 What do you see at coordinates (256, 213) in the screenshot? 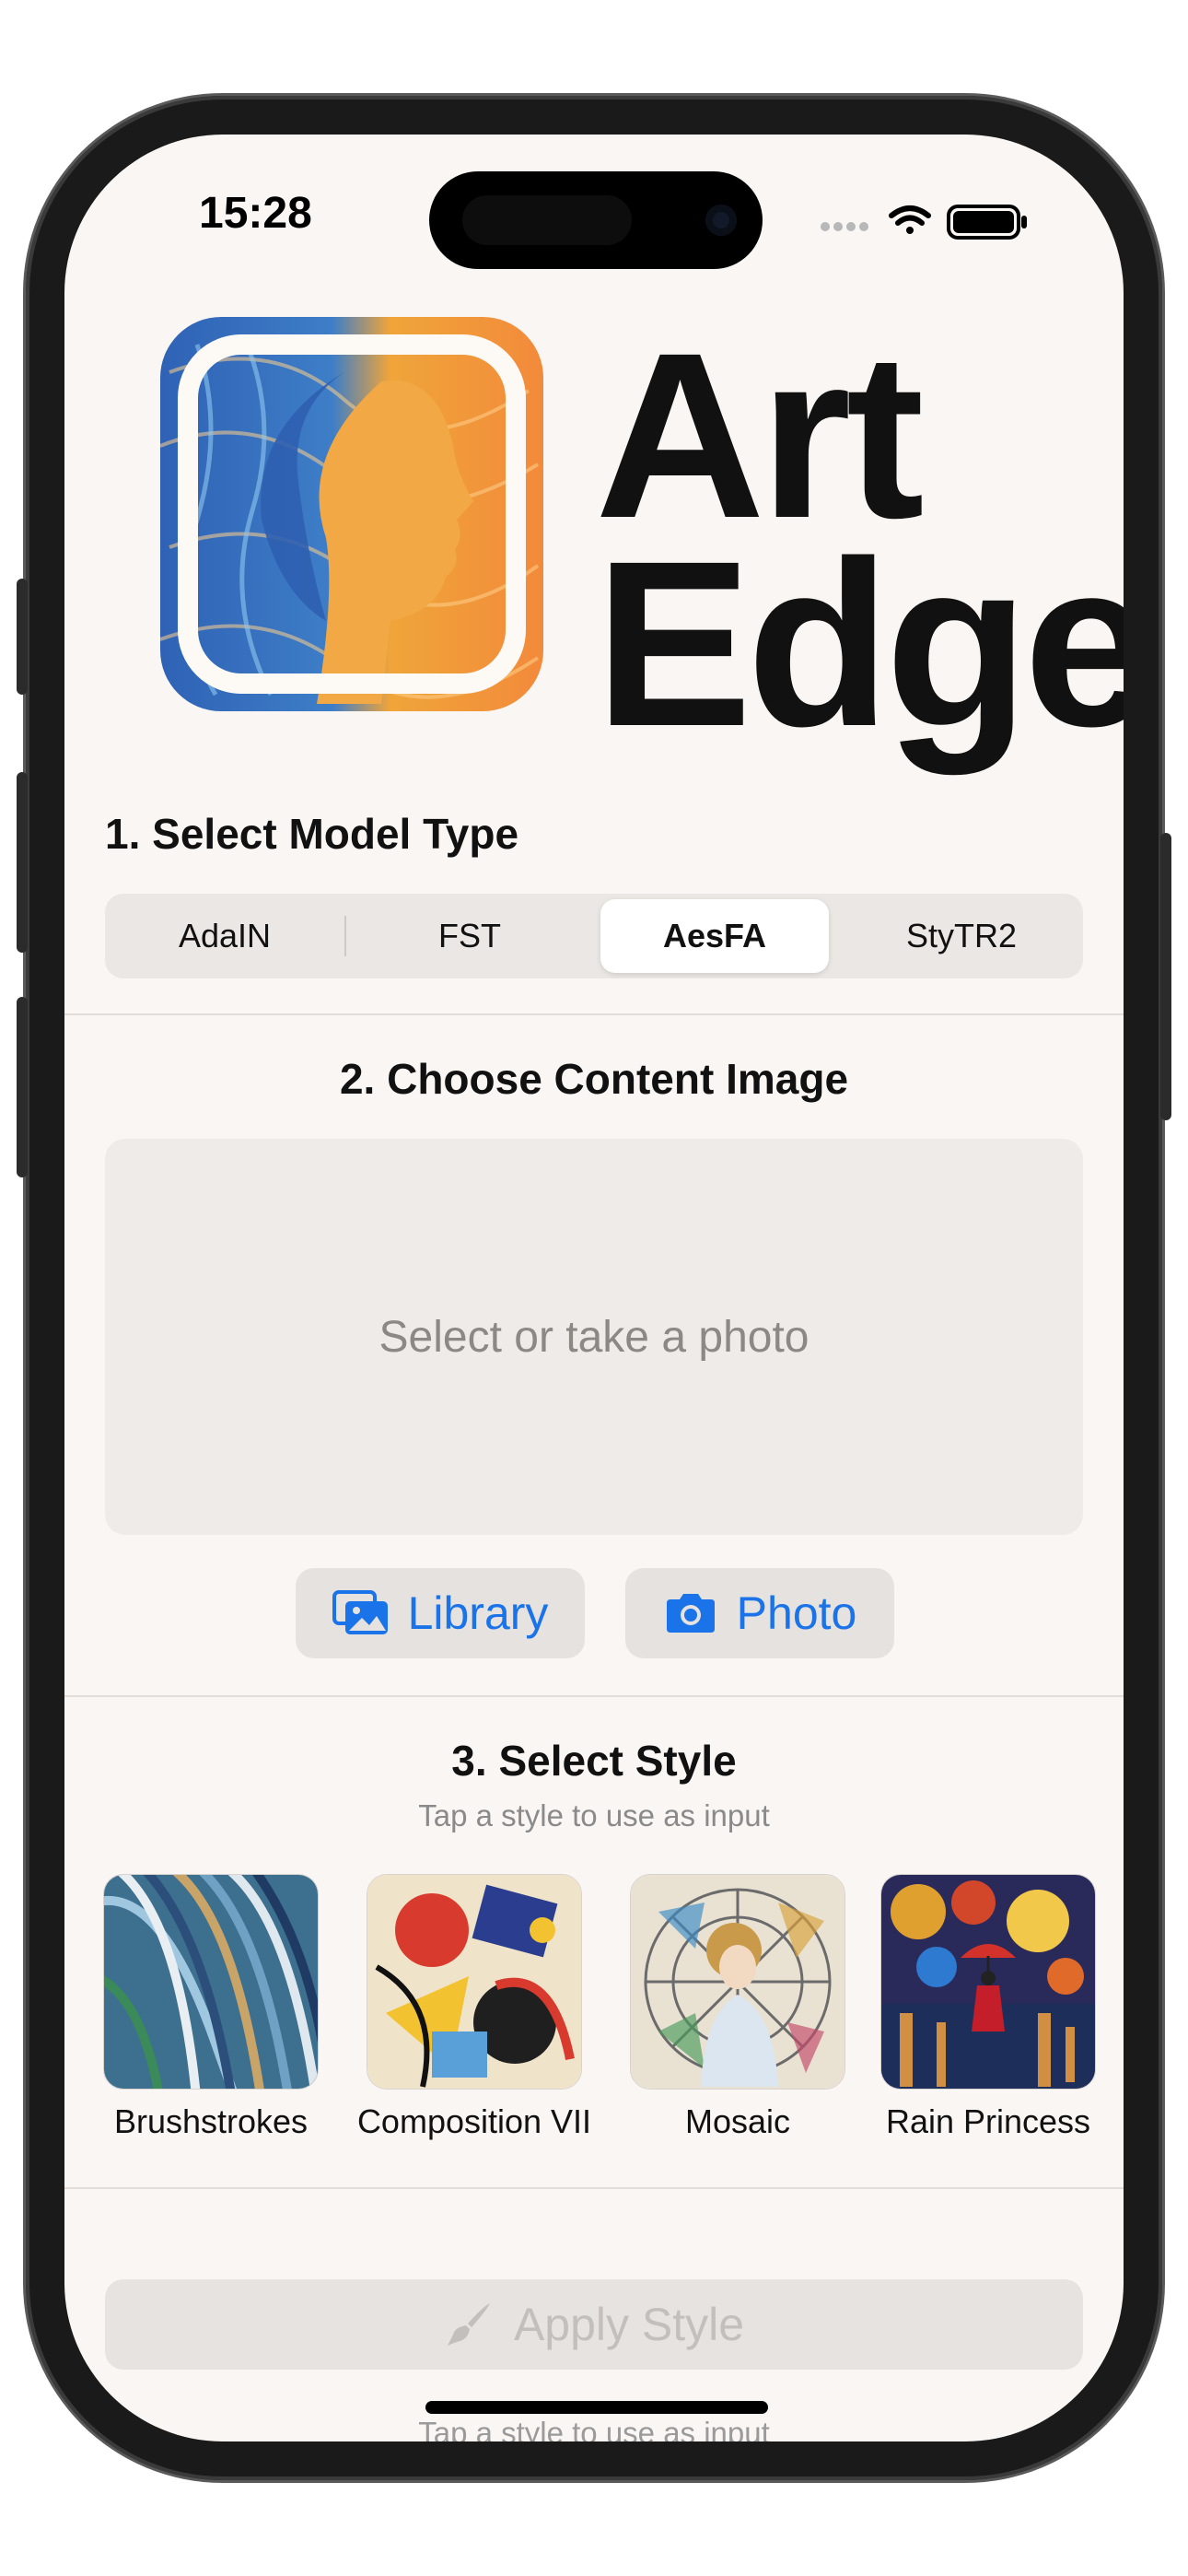
I see `status-time: 15:28` at bounding box center [256, 213].